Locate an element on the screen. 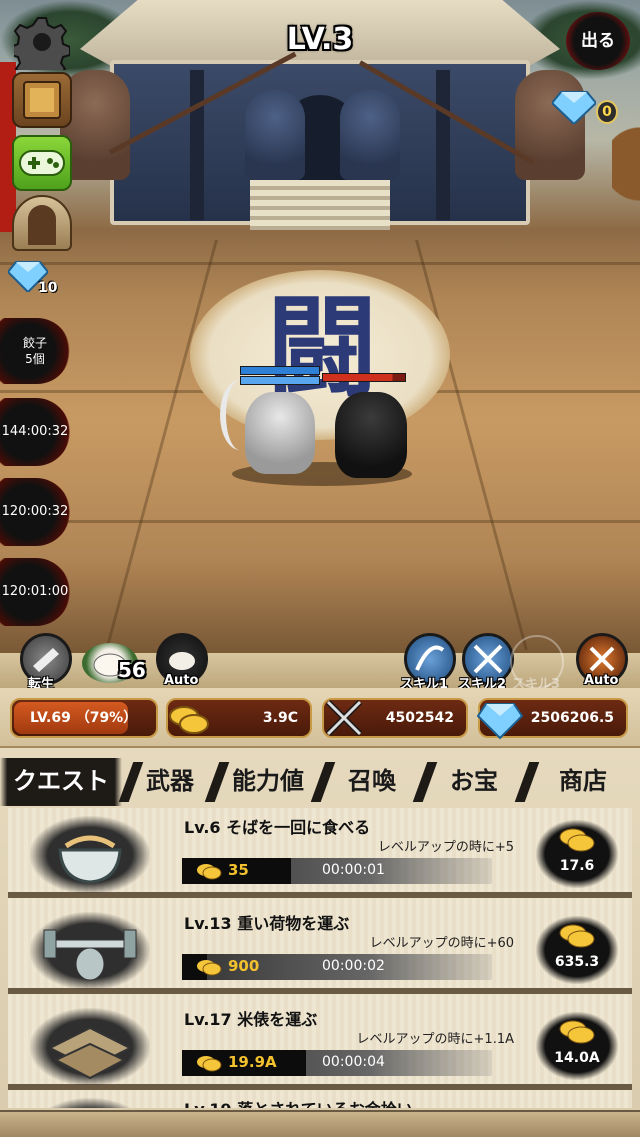 The height and width of the screenshot is (1137, 640). settings-gear-button is located at coordinates (40, 47).